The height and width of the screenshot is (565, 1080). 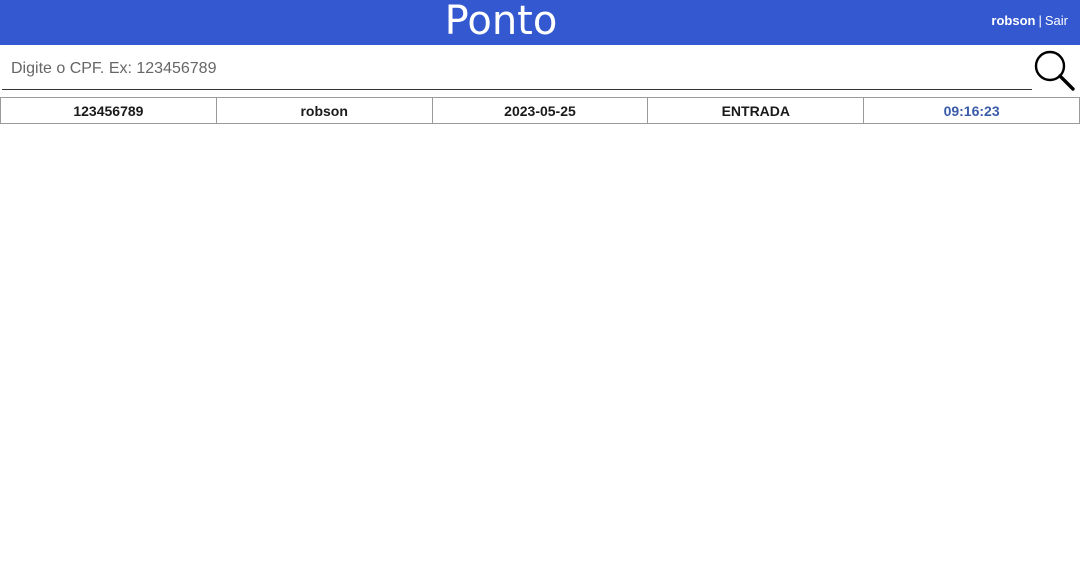 What do you see at coordinates (501, 22) in the screenshot?
I see `app-title: Ponto` at bounding box center [501, 22].